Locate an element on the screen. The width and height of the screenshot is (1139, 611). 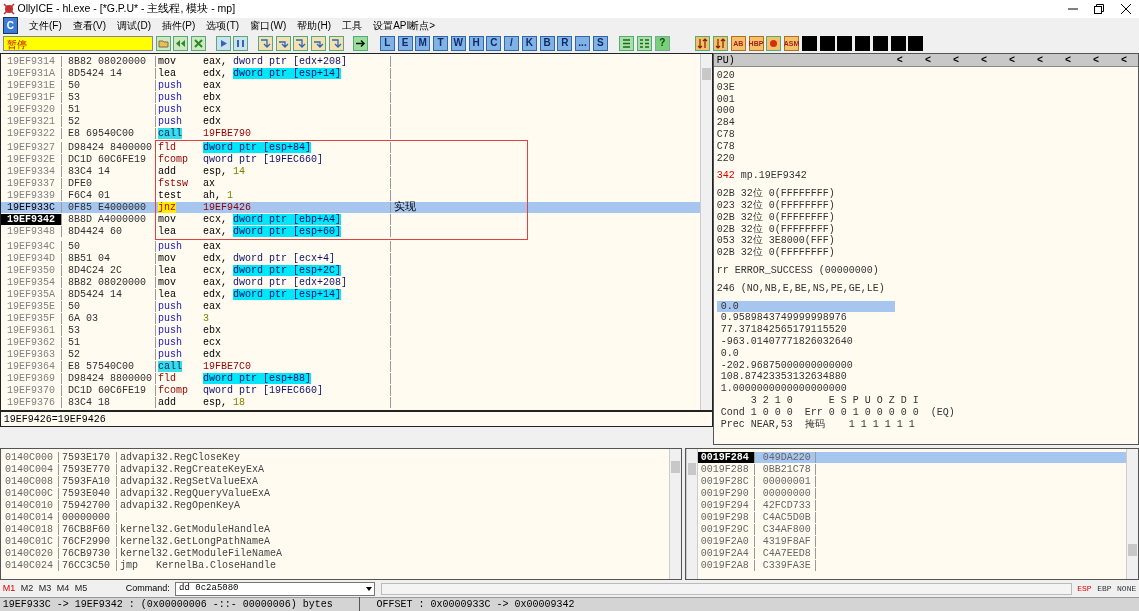
code-row: 19EF9314 8B82 08020000 mov eax, dword ptr [edx+208] is located at coordinates (350, 62).